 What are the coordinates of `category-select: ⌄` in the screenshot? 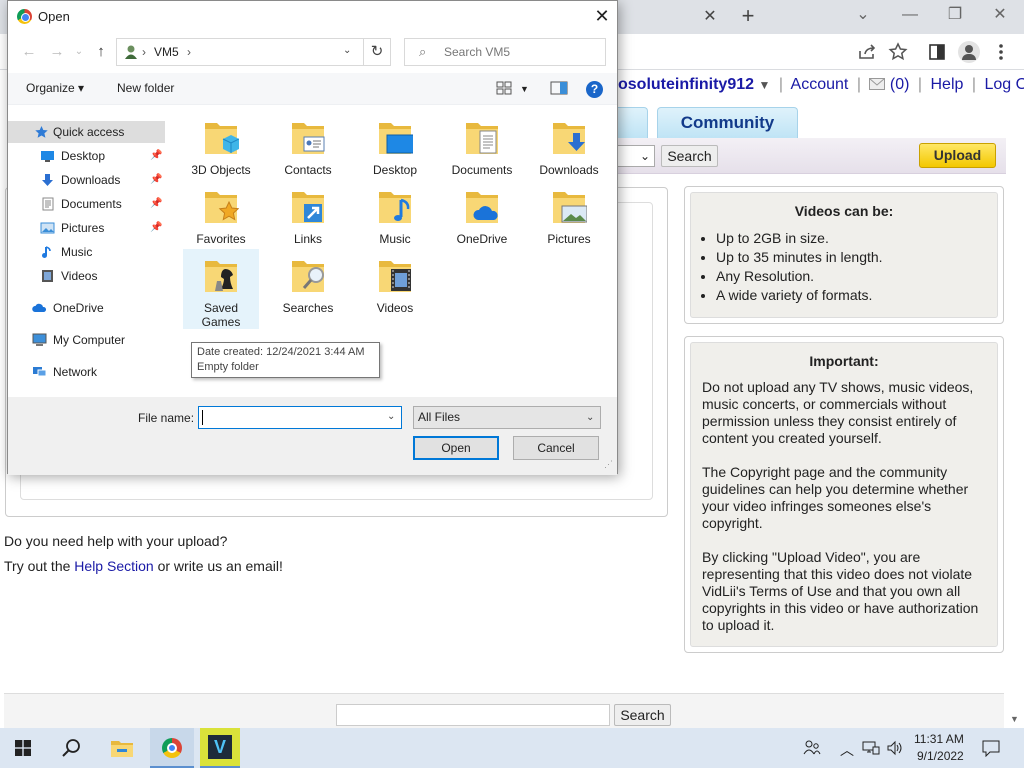 It's located at (636, 156).